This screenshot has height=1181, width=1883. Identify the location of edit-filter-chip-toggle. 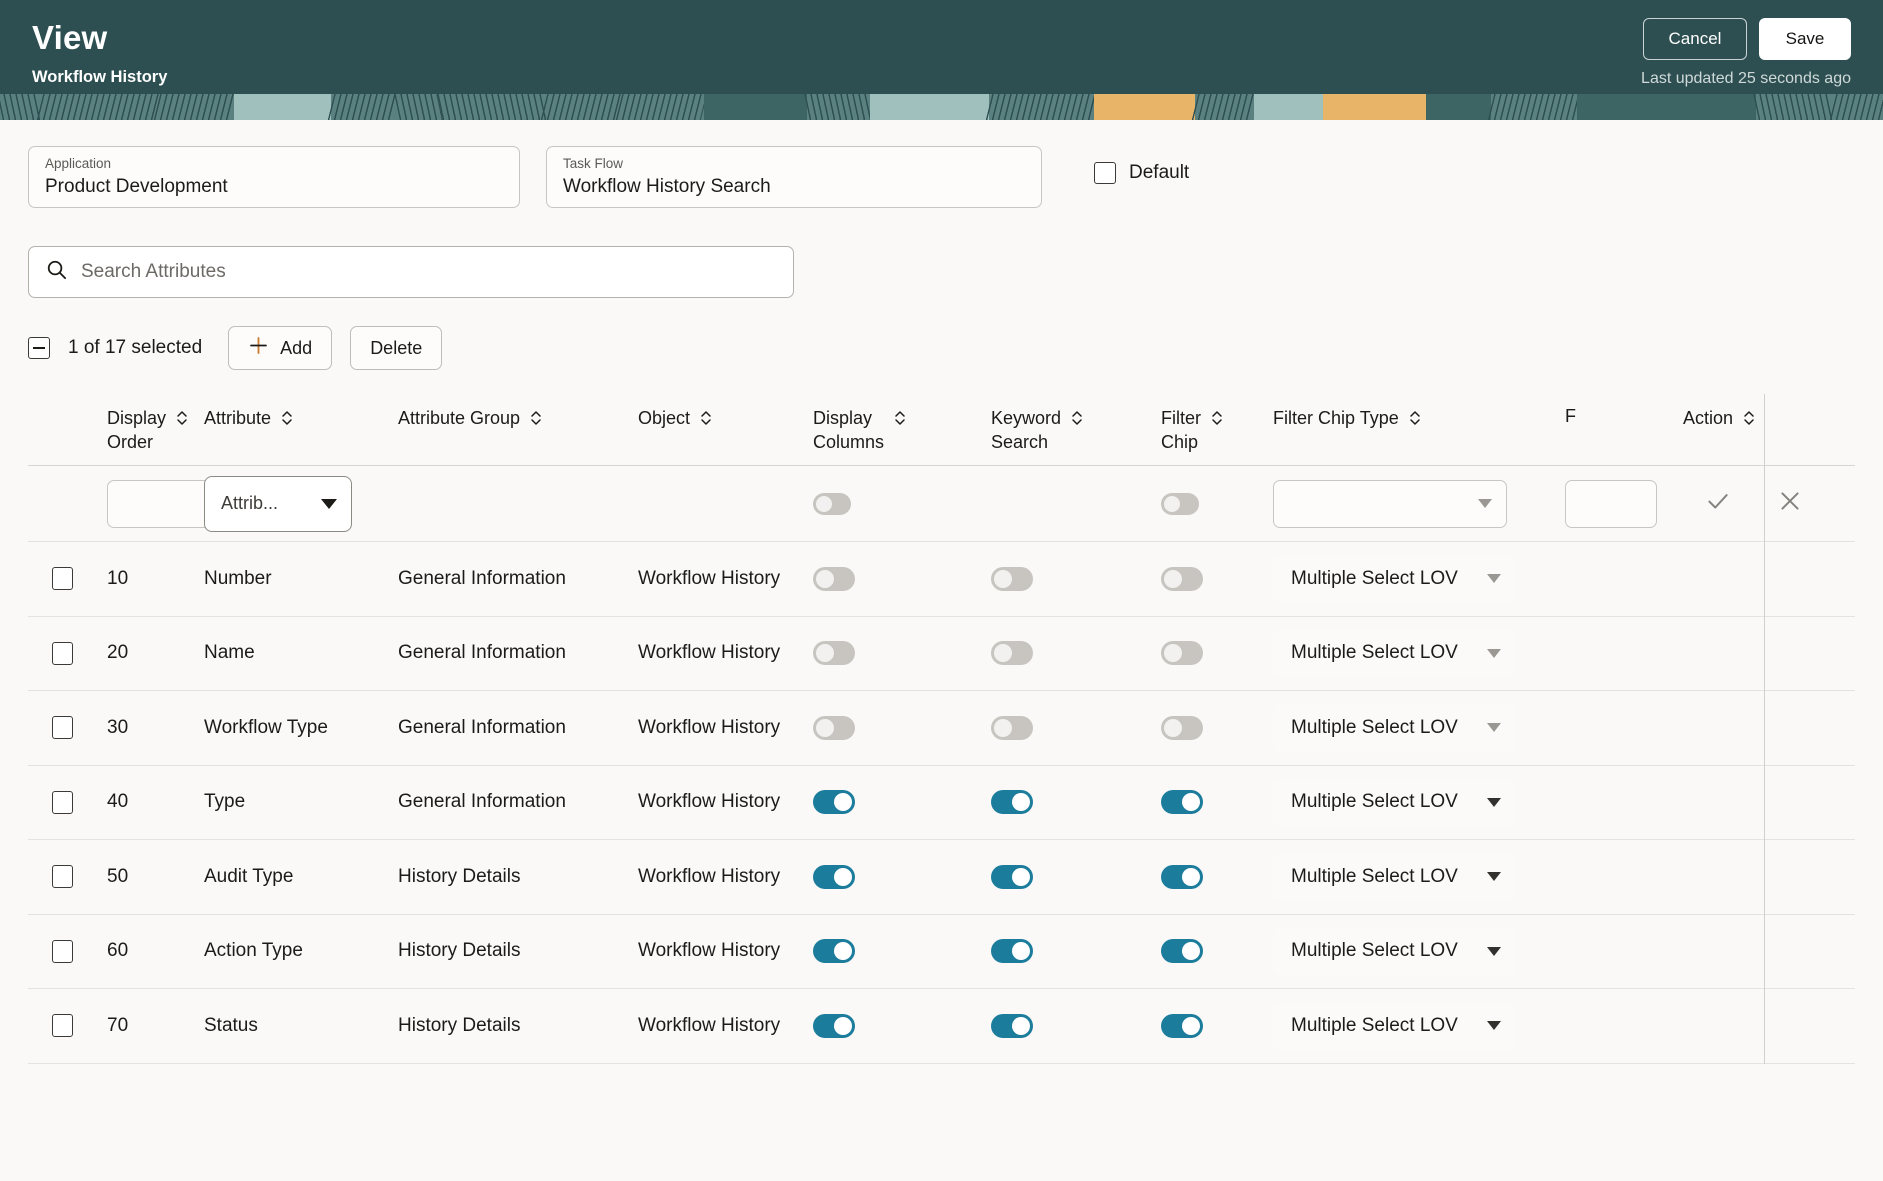
(1180, 503).